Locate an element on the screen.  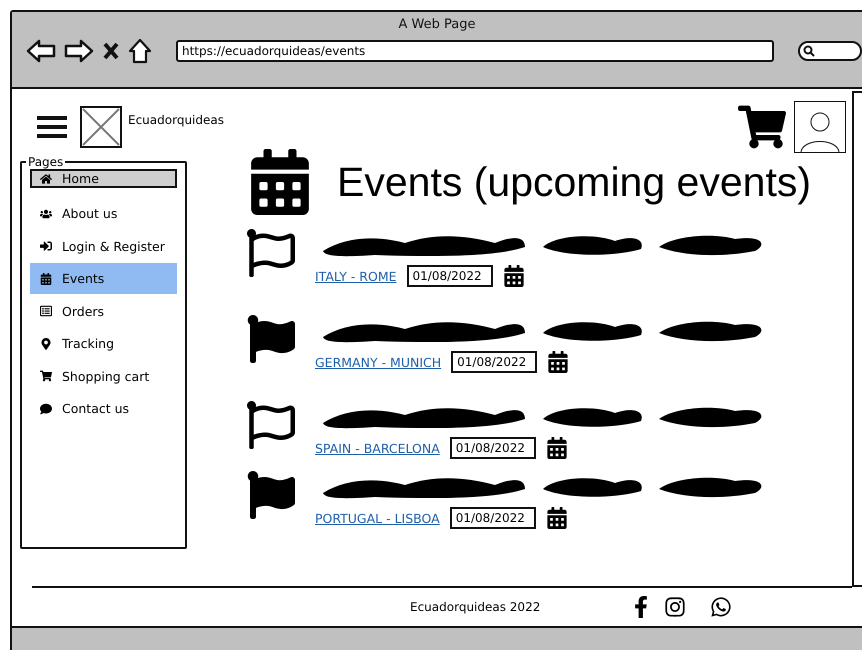
forward-icon is located at coordinates (79, 51).